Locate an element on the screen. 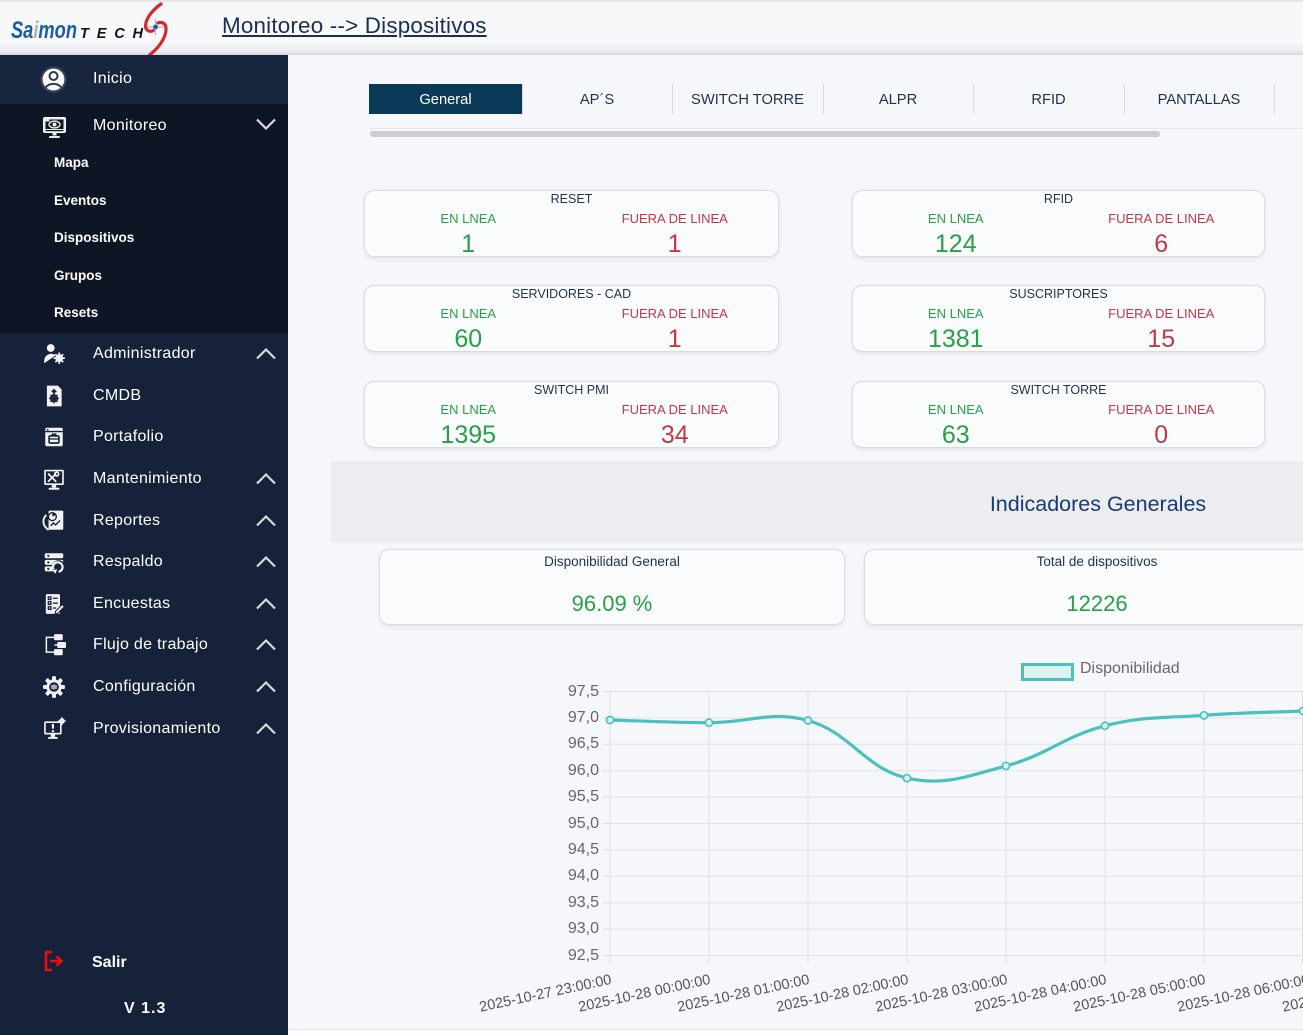 The width and height of the screenshot is (1303, 1035). svg-text: TECH is located at coordinates (112, 34).